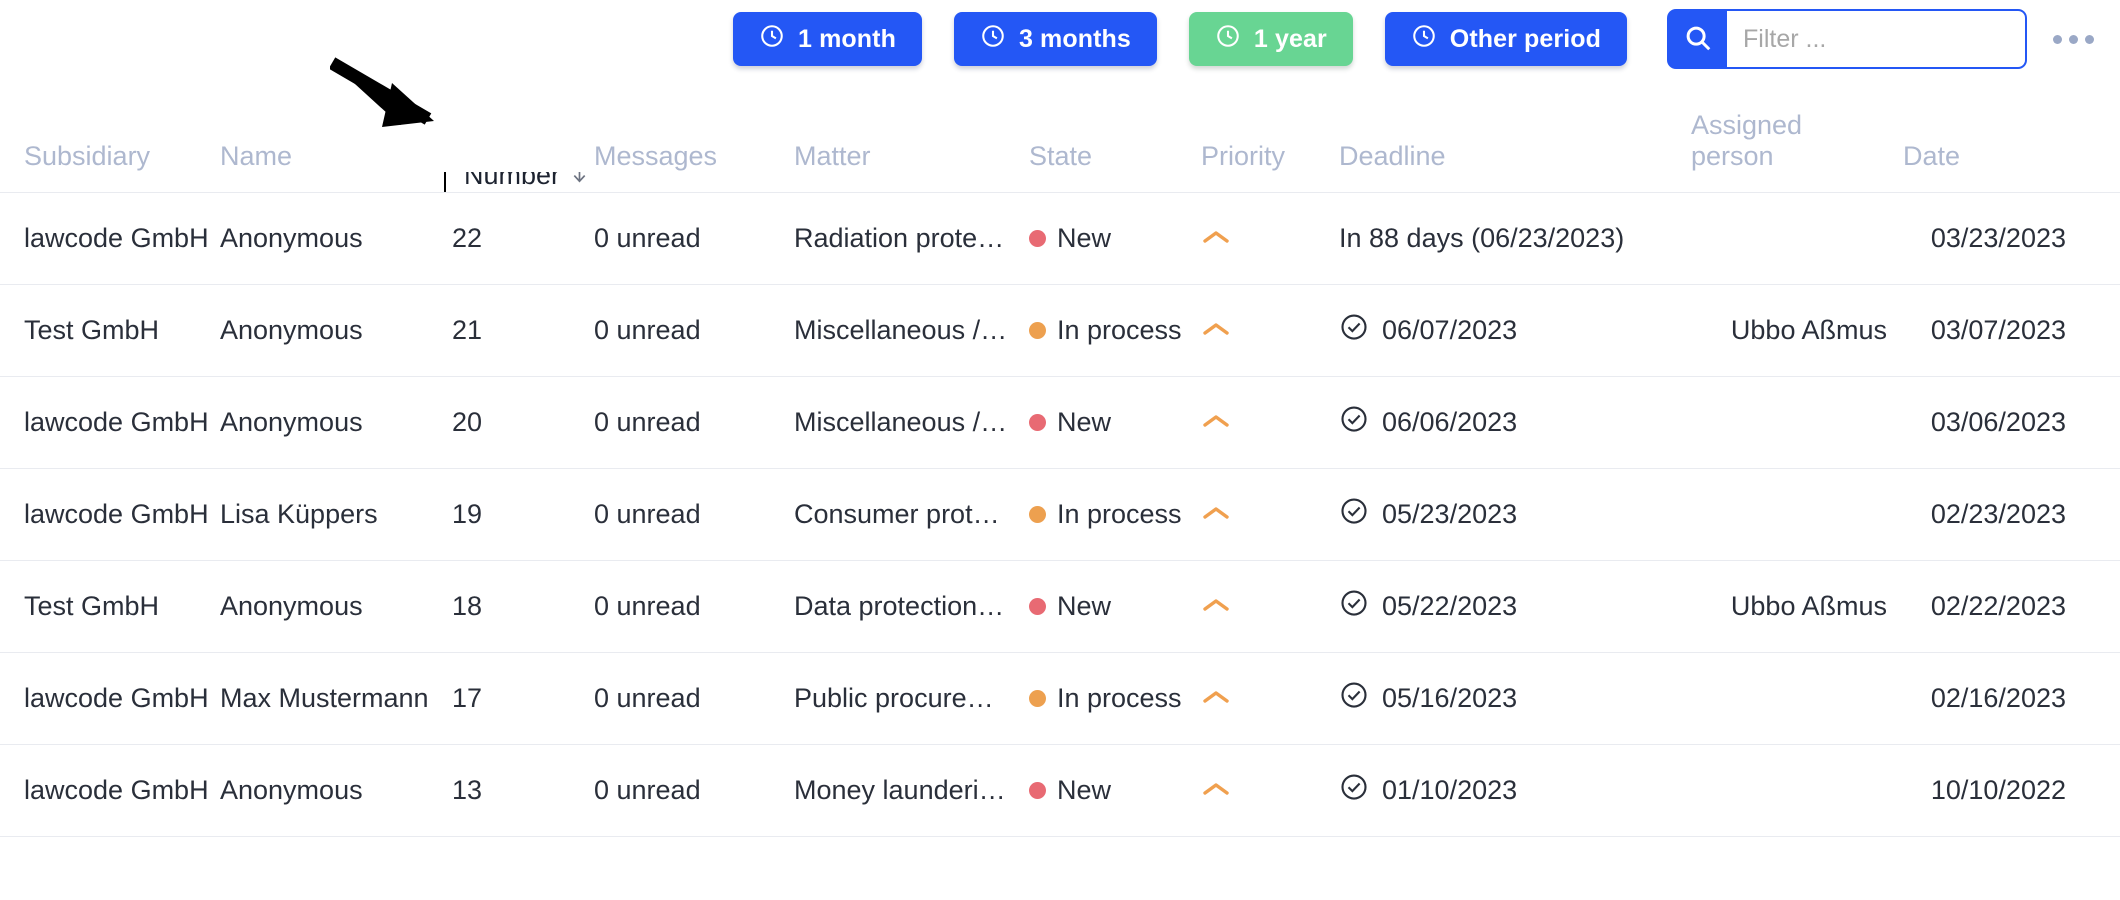 The image size is (2120, 900). Describe the element at coordinates (1450, 790) in the screenshot. I see `deadline-label: 01/10/2023` at that location.